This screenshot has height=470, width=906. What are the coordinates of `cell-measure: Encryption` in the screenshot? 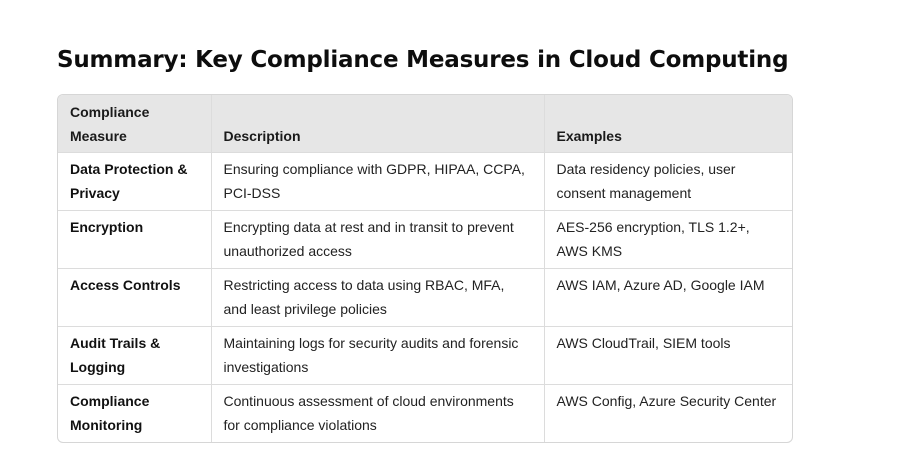 It's located at (135, 239).